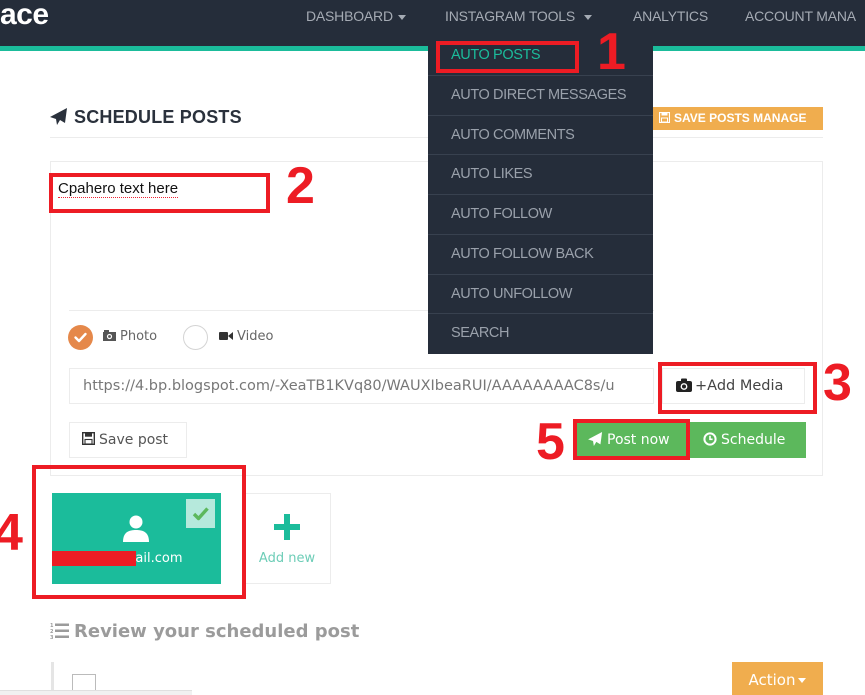 The width and height of the screenshot is (865, 695). I want to click on add-media-button: +Add Media, so click(733, 386).